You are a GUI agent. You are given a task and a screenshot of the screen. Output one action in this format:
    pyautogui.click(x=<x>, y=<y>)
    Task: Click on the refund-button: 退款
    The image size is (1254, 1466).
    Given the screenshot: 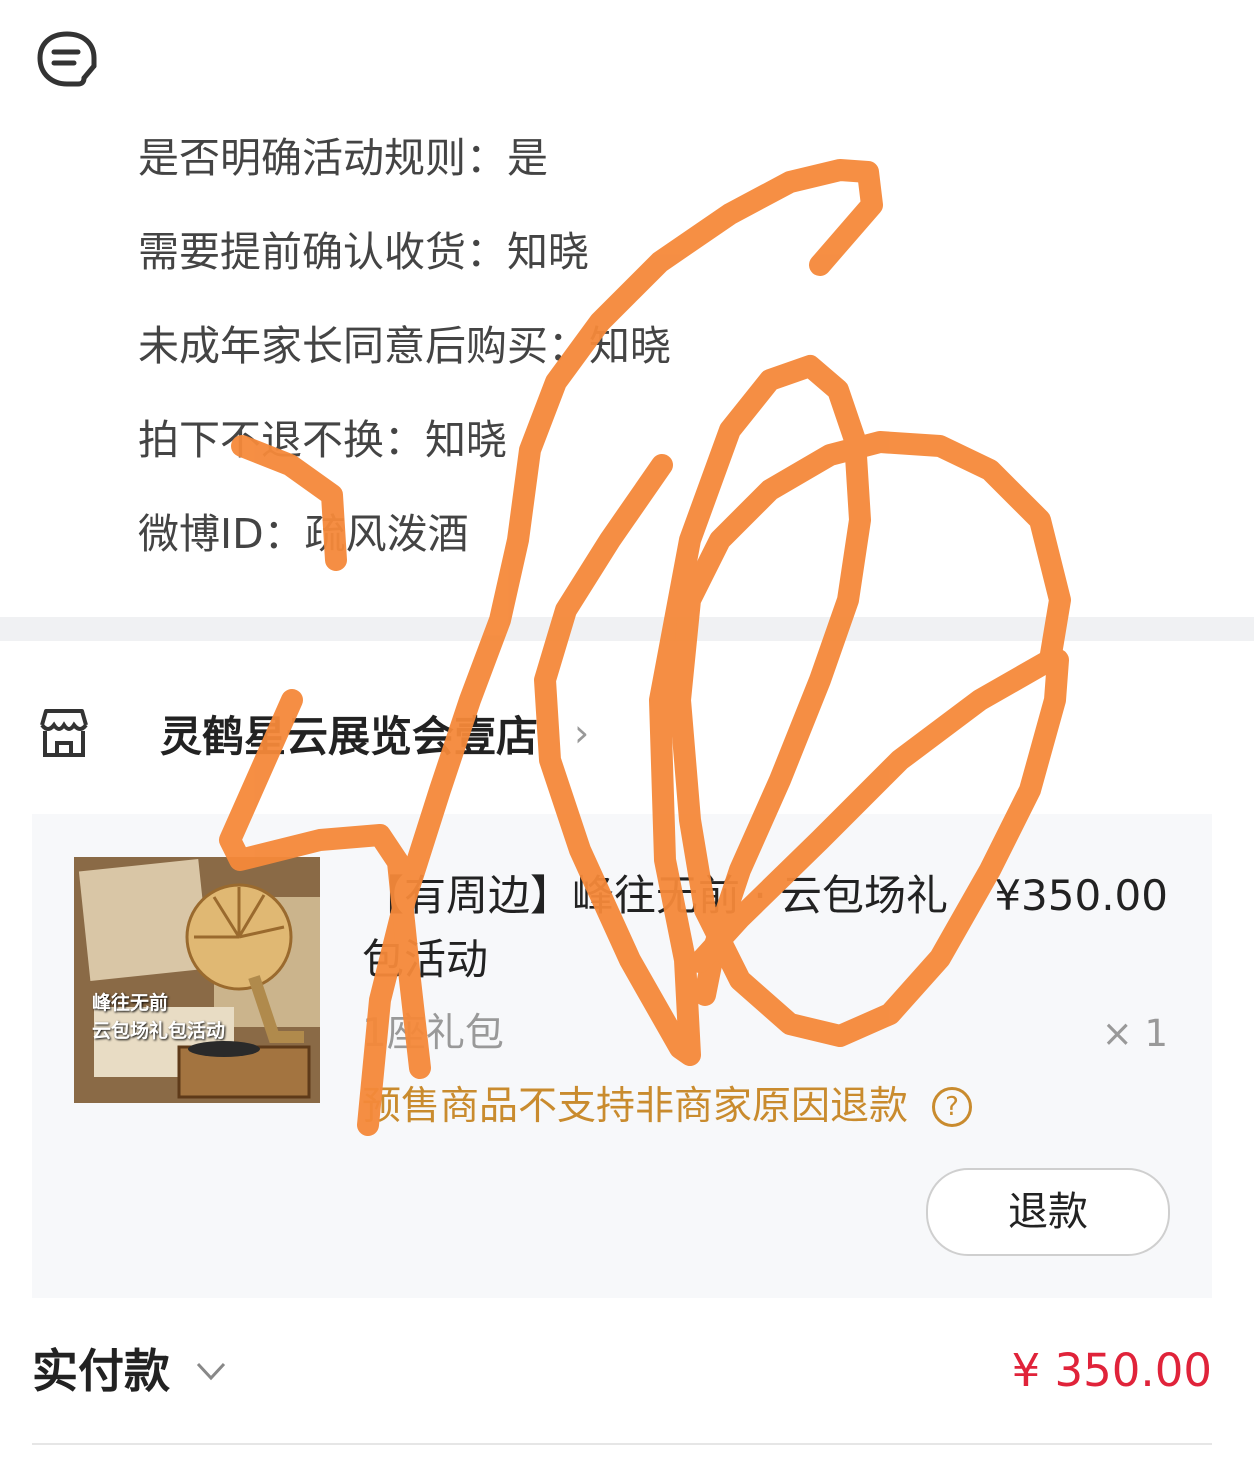 What is the action you would take?
    pyautogui.click(x=1048, y=1212)
    